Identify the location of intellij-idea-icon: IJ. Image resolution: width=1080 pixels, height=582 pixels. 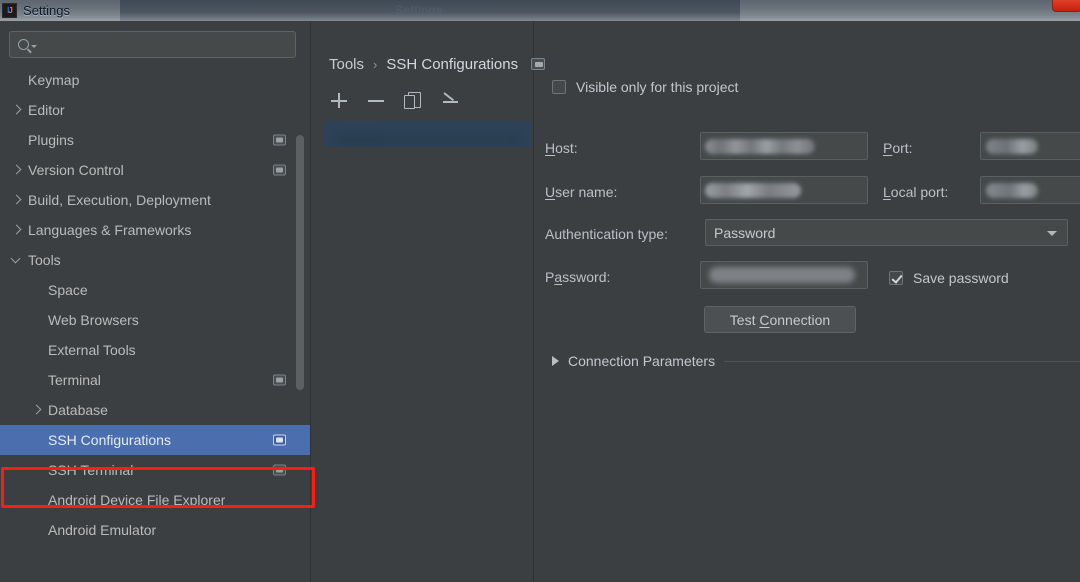
(9, 10).